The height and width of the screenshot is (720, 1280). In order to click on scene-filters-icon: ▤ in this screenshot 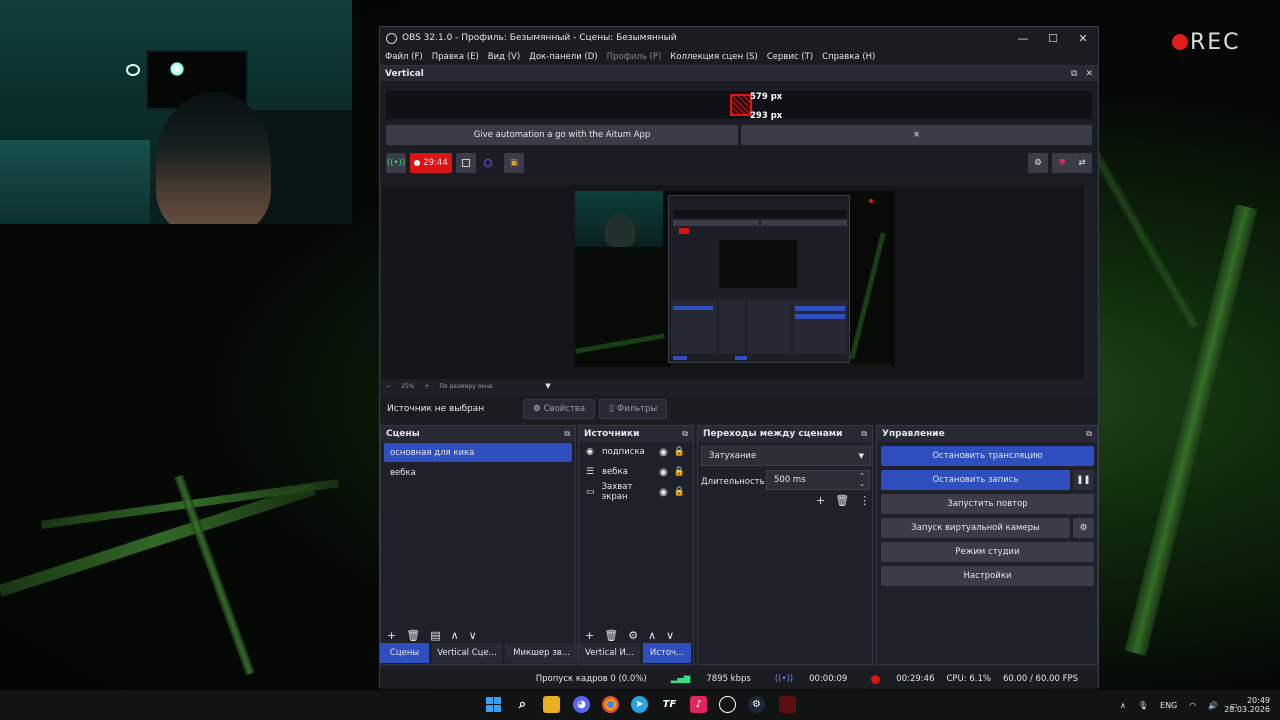, I will do `click(435, 635)`.